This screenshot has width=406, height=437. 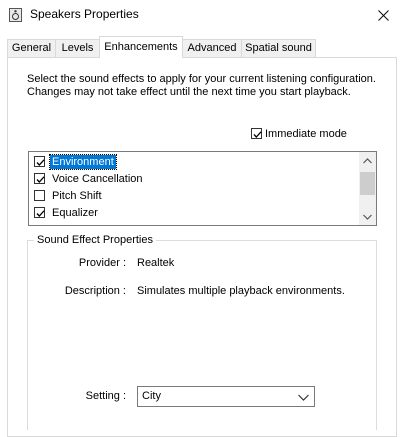 I want to click on pitch-shift-checkbox, so click(x=39, y=195).